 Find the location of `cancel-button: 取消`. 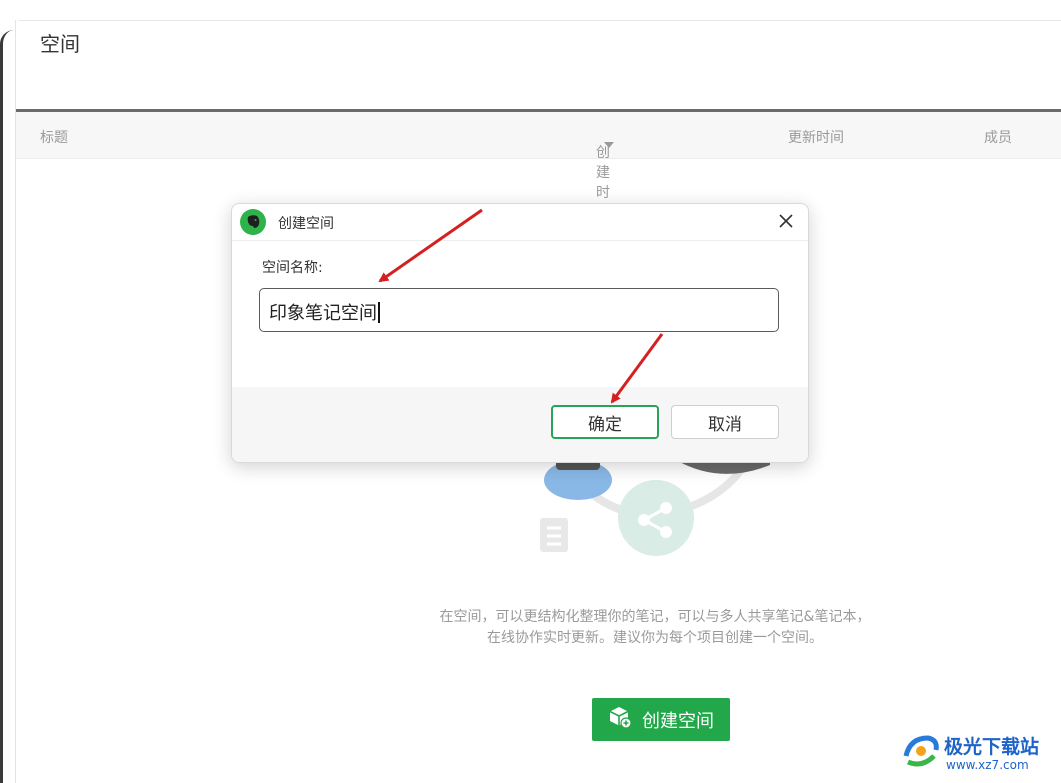

cancel-button: 取消 is located at coordinates (725, 422).